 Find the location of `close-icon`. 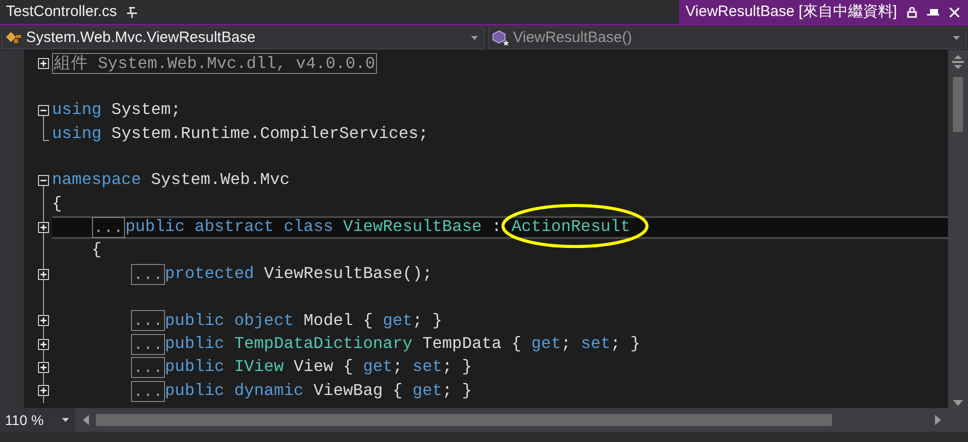

close-icon is located at coordinates (954, 12).